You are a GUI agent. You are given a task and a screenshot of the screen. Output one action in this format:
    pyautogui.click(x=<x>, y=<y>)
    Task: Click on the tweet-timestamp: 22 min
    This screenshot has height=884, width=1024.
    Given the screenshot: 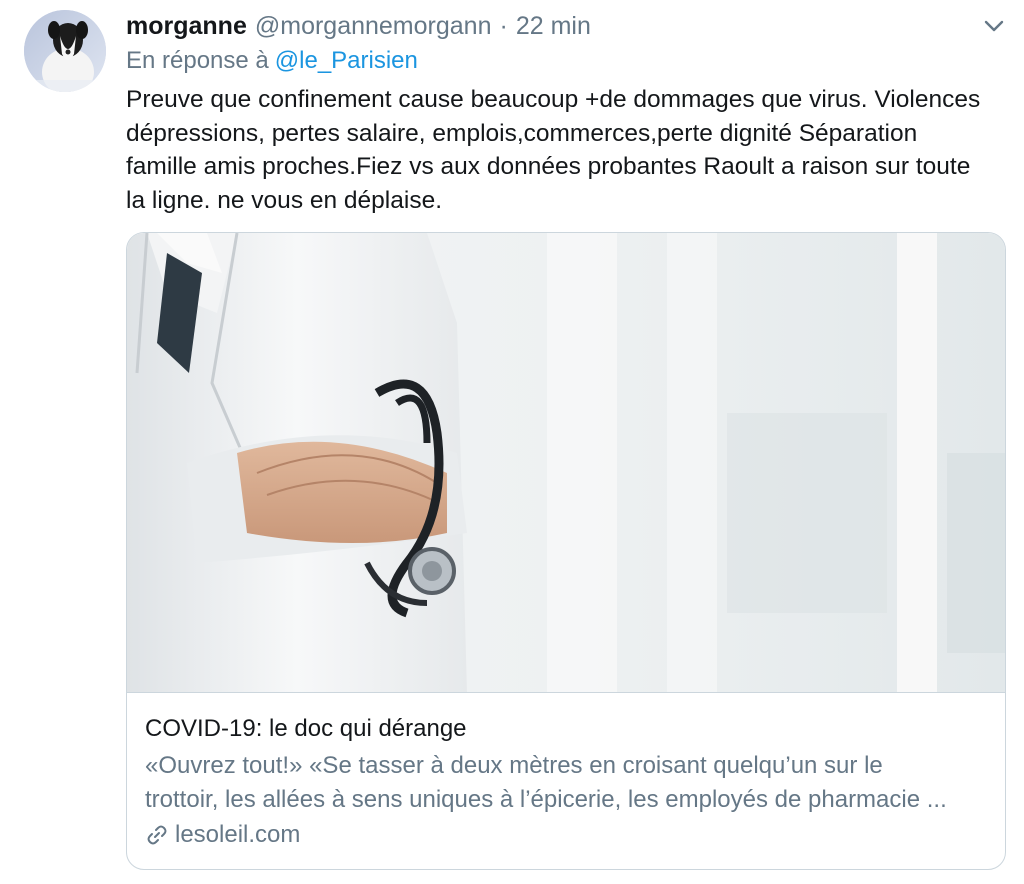 What is the action you would take?
    pyautogui.click(x=553, y=26)
    